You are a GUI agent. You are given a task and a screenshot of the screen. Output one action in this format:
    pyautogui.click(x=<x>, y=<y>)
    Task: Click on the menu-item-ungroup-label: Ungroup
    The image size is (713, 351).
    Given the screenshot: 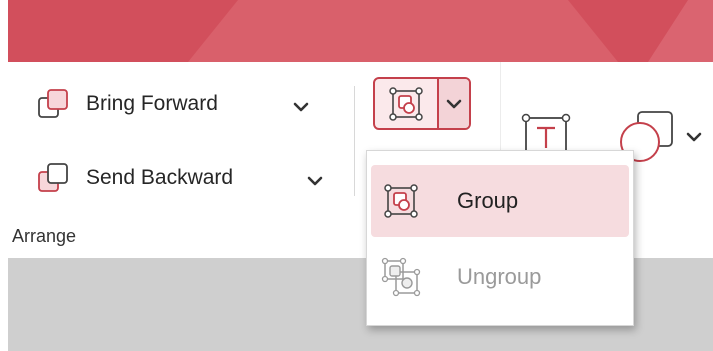 What is the action you would take?
    pyautogui.click(x=499, y=276)
    